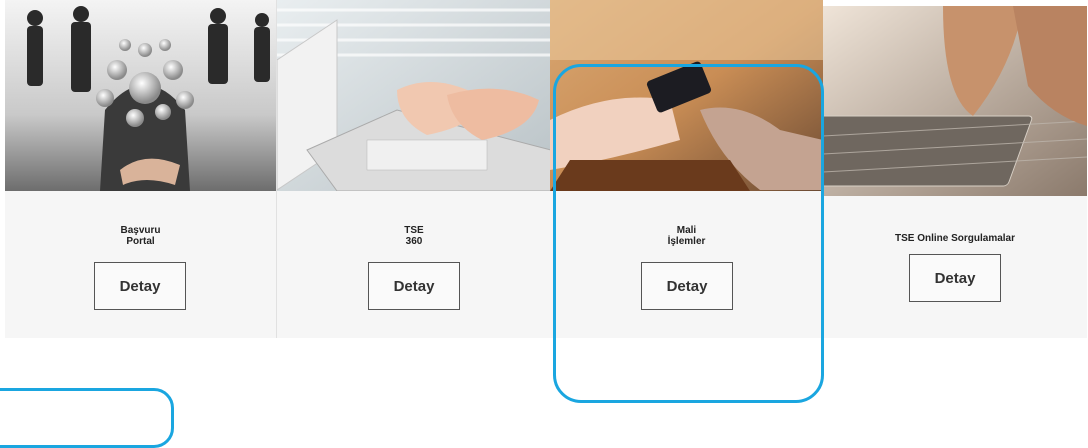 This screenshot has height=448, width=1088. I want to click on card-title-line2: 360, so click(414, 241).